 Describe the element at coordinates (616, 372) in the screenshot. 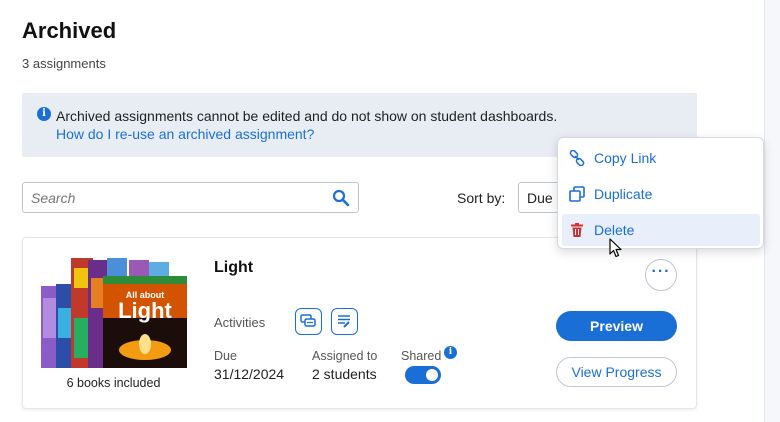

I see `view-progress-button: View Progress` at that location.